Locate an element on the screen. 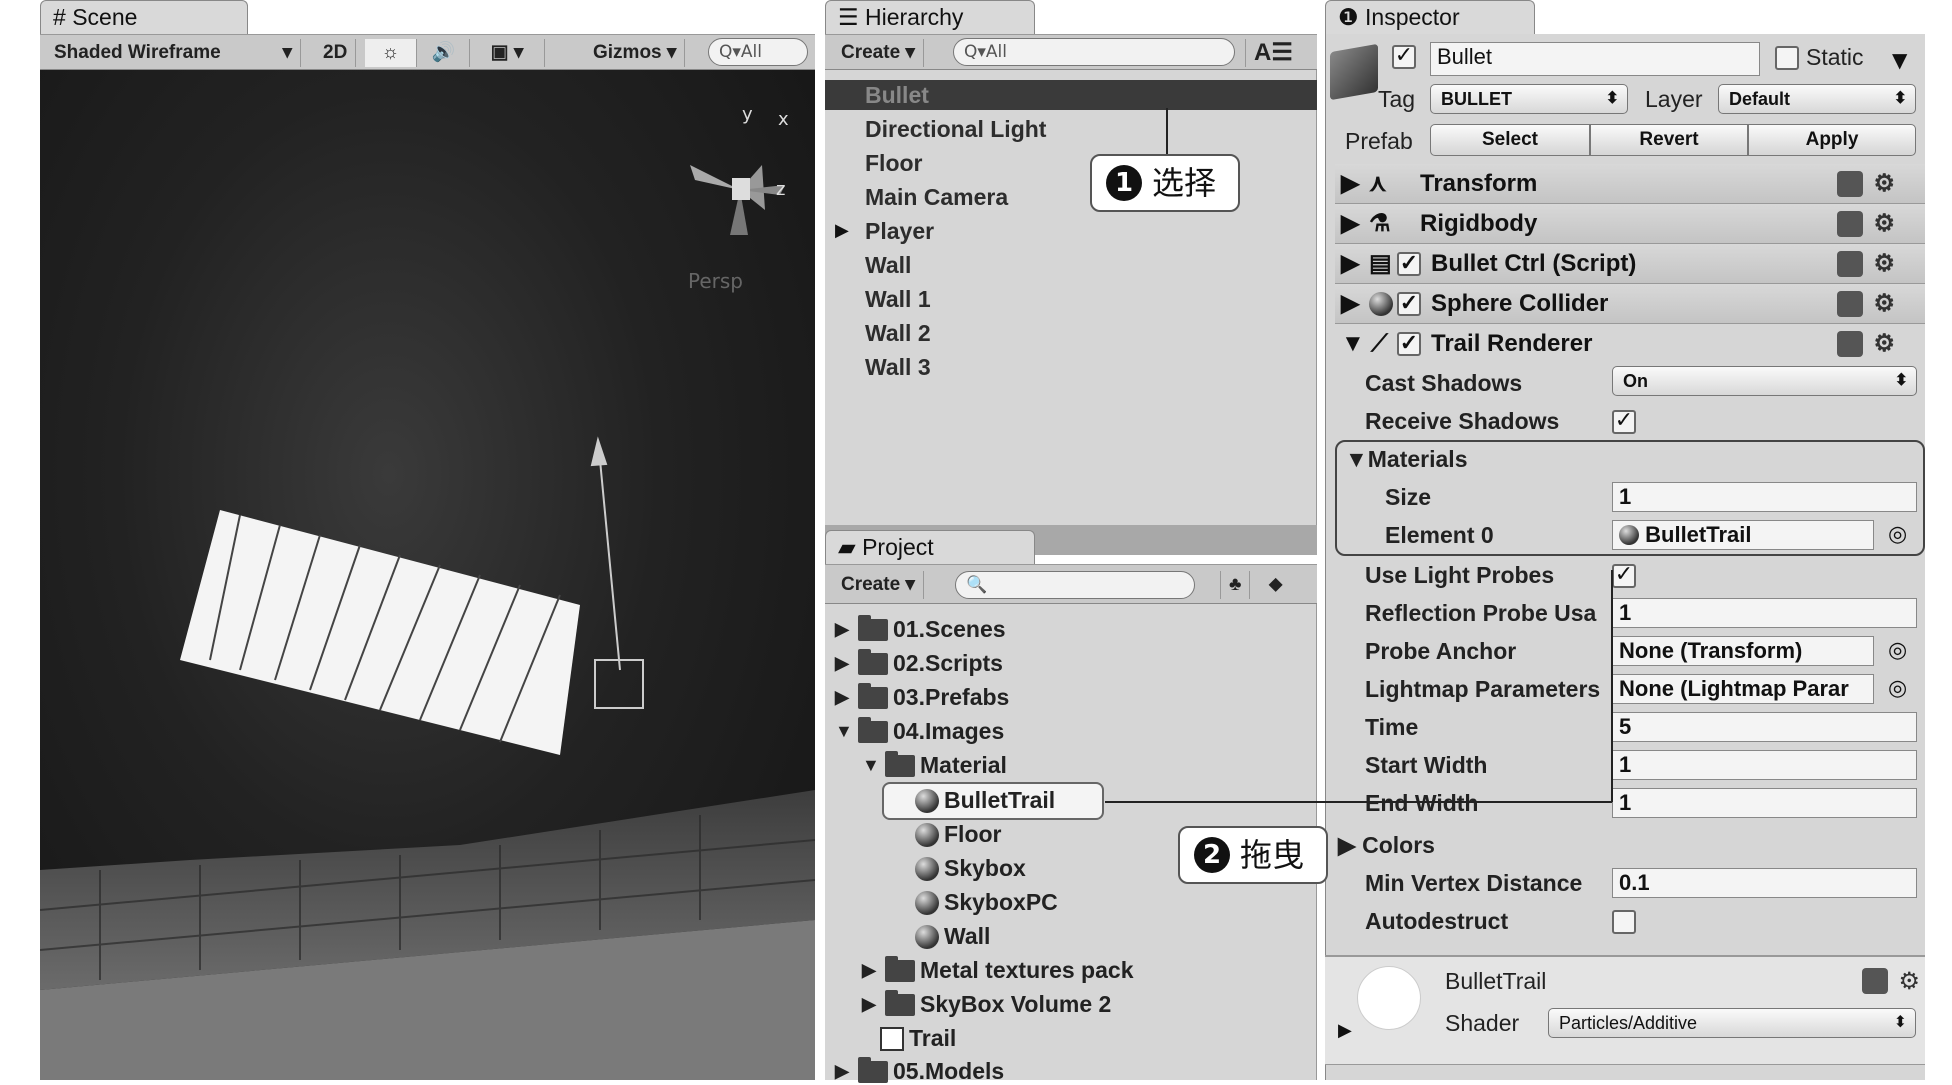 The image size is (1952, 1085). project-folder-03-prefabs: ▶ 03.Prefabs is located at coordinates (922, 696).